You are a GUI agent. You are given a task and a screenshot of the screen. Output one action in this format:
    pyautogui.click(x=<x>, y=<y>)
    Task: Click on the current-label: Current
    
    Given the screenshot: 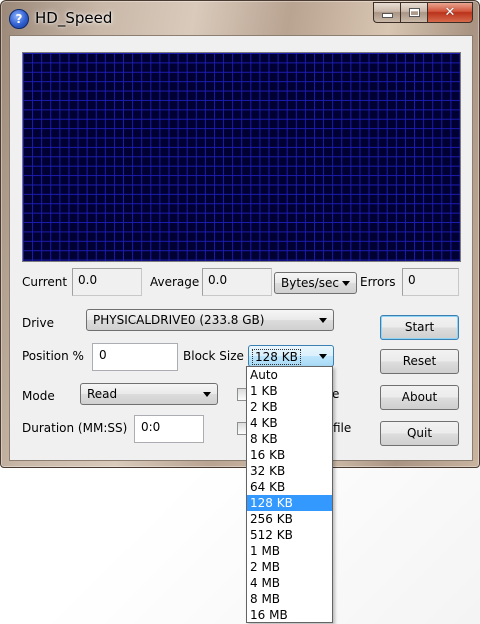 What is the action you would take?
    pyautogui.click(x=45, y=282)
    